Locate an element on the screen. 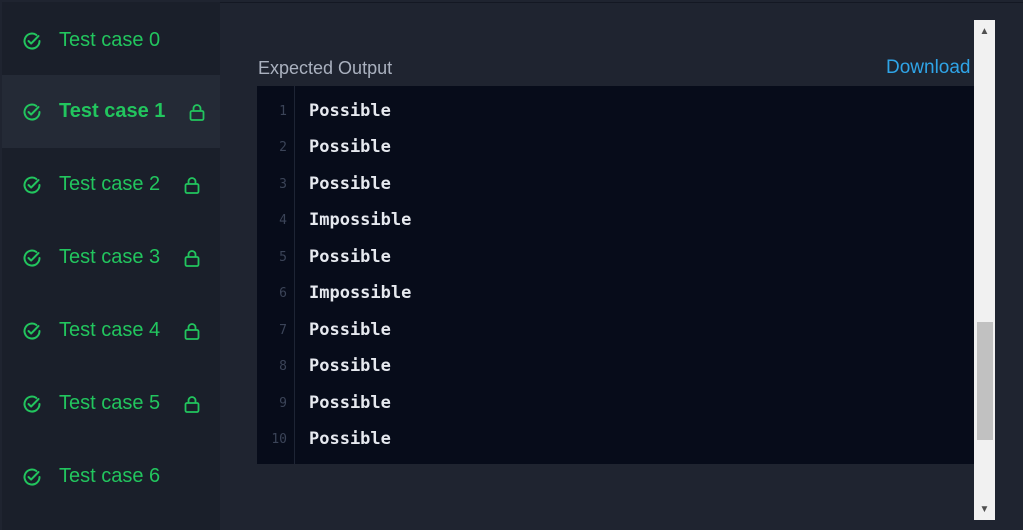 The image size is (1023, 530). test-case-label: Test case 3 is located at coordinates (110, 257).